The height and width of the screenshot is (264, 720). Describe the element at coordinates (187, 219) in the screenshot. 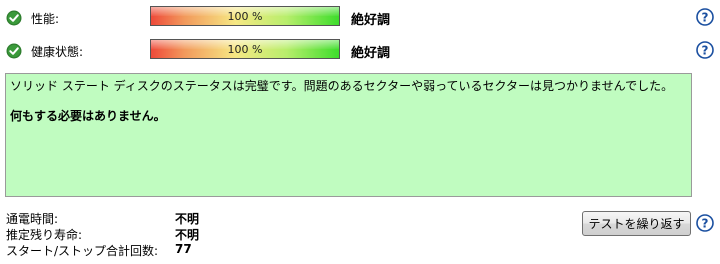

I see `power-on-time-value: 不明` at that location.